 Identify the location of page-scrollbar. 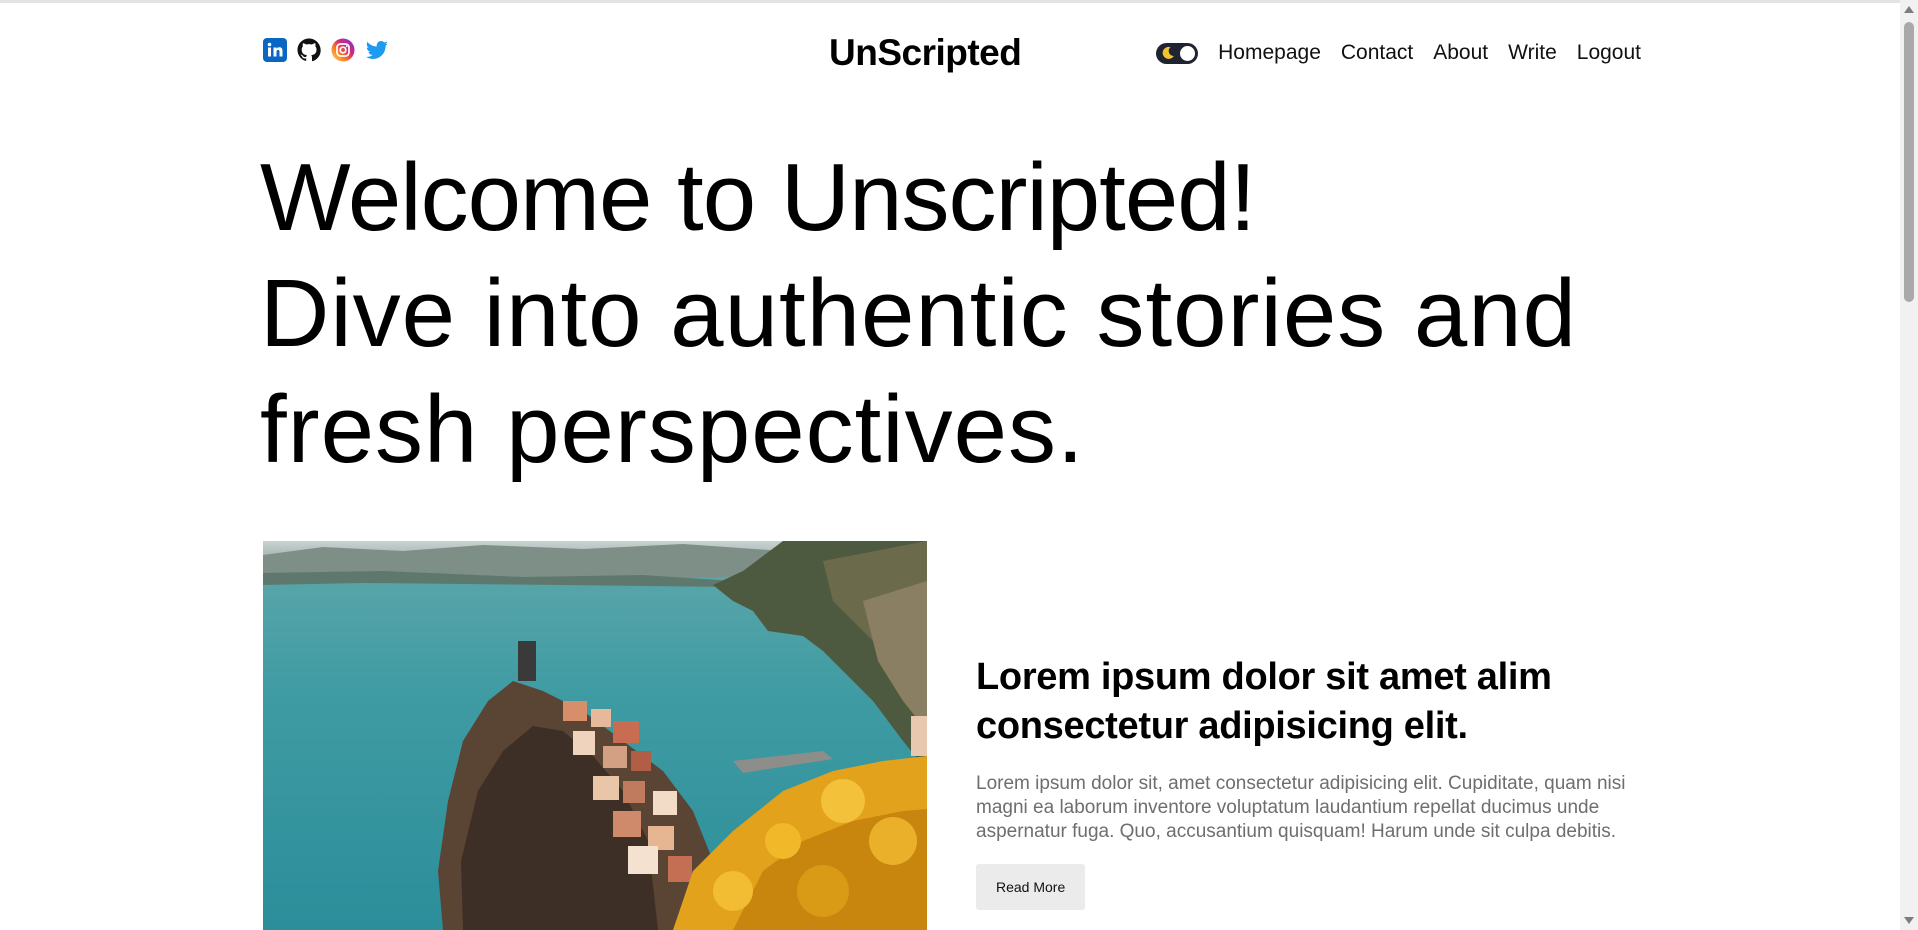
(1909, 465).